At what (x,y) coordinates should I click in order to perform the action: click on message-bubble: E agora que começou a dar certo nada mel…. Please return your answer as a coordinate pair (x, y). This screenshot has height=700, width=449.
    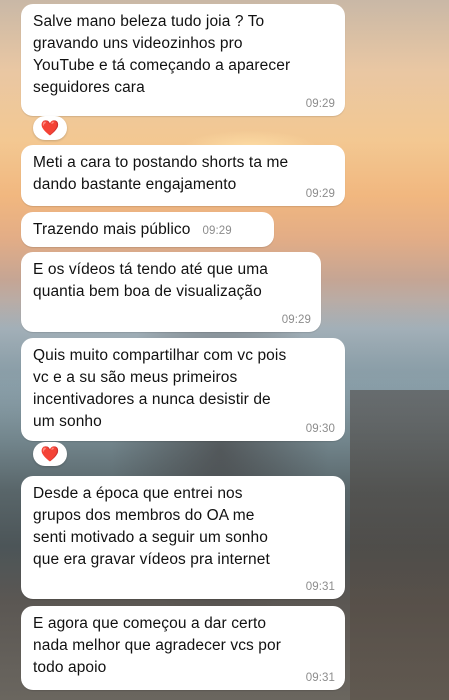
    Looking at the image, I should click on (183, 648).